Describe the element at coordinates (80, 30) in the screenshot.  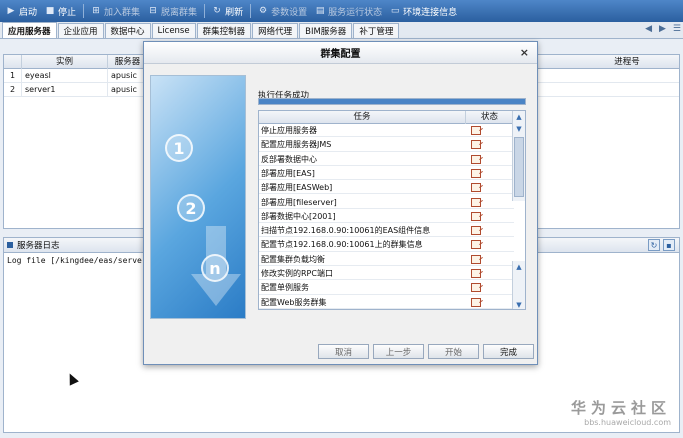
I see `tab-enterprise-app: 企业应用` at that location.